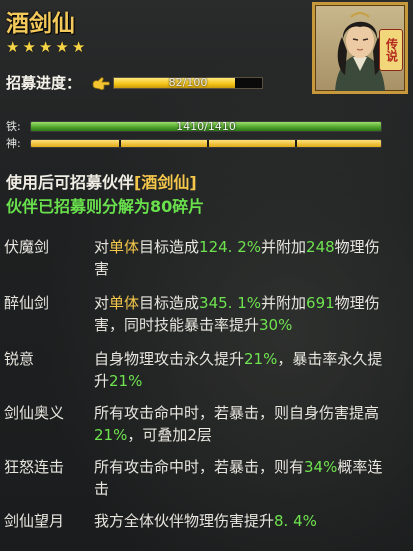  I want to click on recruit-usage-text: 使用后可招募伙伴[酒剑仙], so click(101, 181).